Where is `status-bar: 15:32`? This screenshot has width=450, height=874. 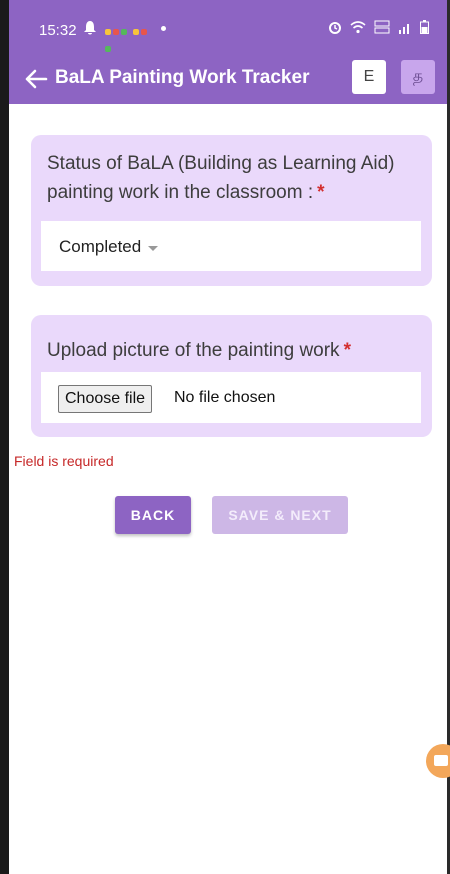
status-bar: 15:32 is located at coordinates (228, 27).